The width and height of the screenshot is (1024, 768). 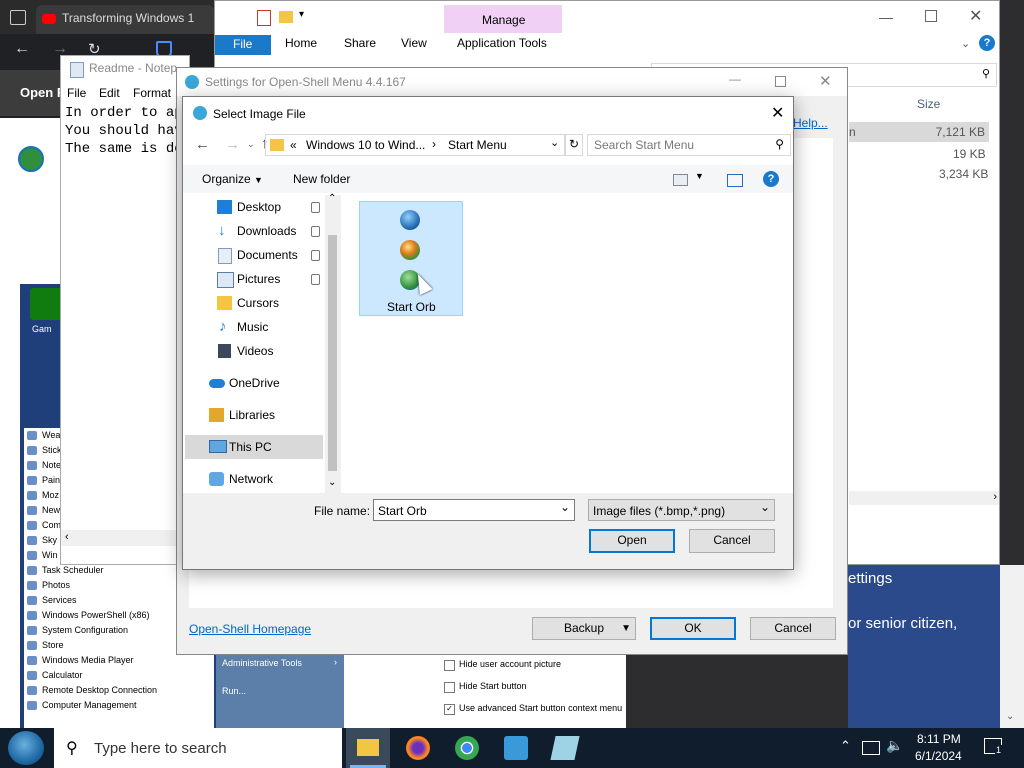 What do you see at coordinates (255, 231) in the screenshot?
I see `sidebar-item-downloads: ↓ Downloads` at bounding box center [255, 231].